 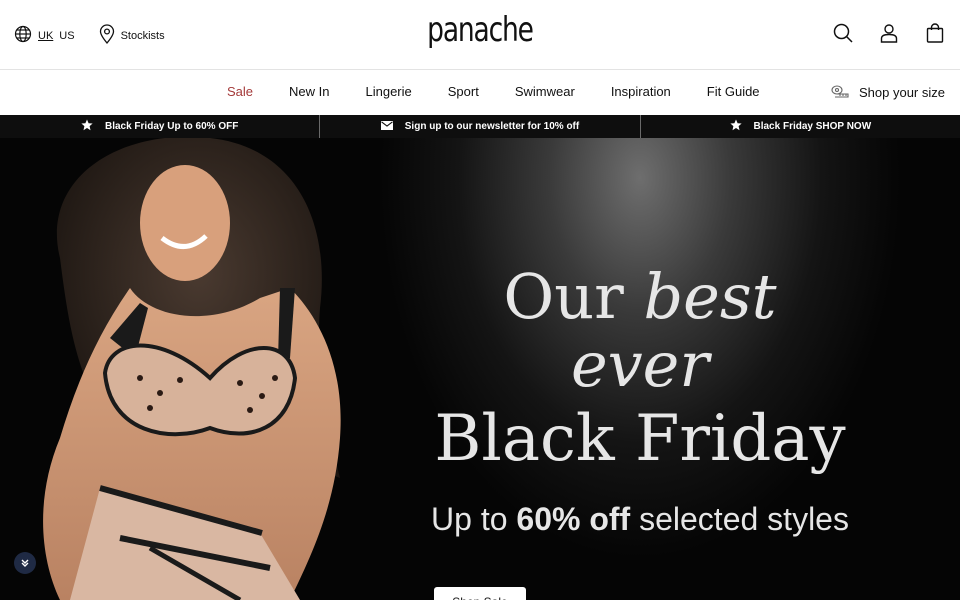 I want to click on nav-item-fit-guide: Fit Guide, so click(x=733, y=91).